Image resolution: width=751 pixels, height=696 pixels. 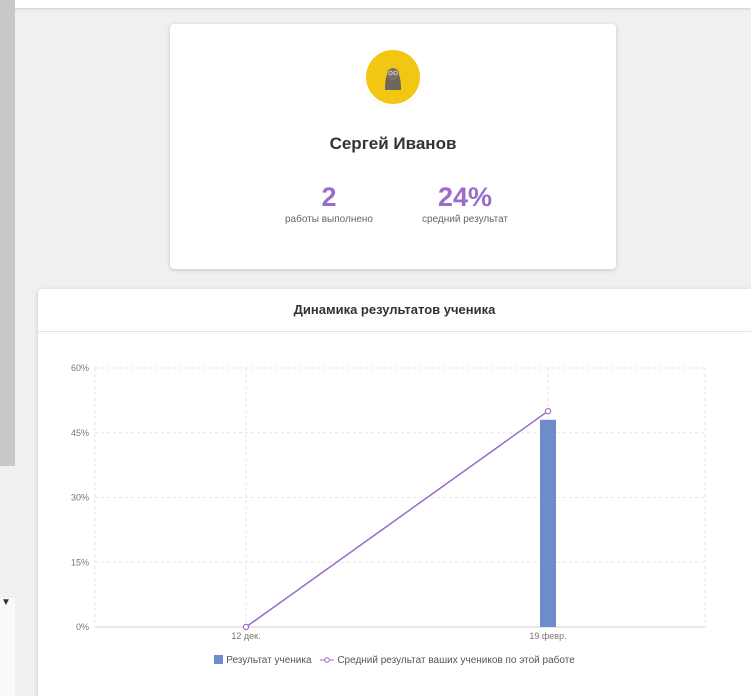 What do you see at coordinates (245, 636) in the screenshot?
I see `x-tick-label: 12 дек.` at bounding box center [245, 636].